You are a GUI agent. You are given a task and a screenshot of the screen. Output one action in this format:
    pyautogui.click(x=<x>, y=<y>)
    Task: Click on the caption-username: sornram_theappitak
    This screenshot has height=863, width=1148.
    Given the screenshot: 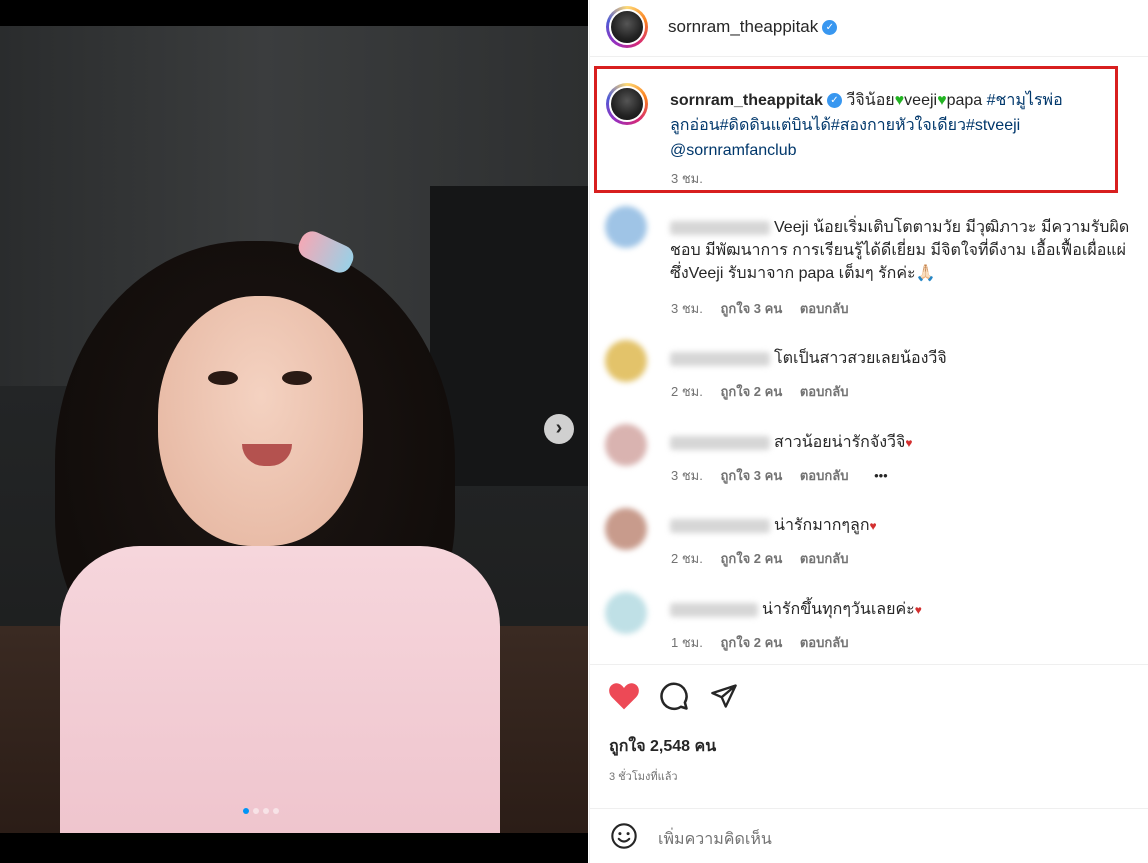 What is the action you would take?
    pyautogui.click(x=746, y=100)
    